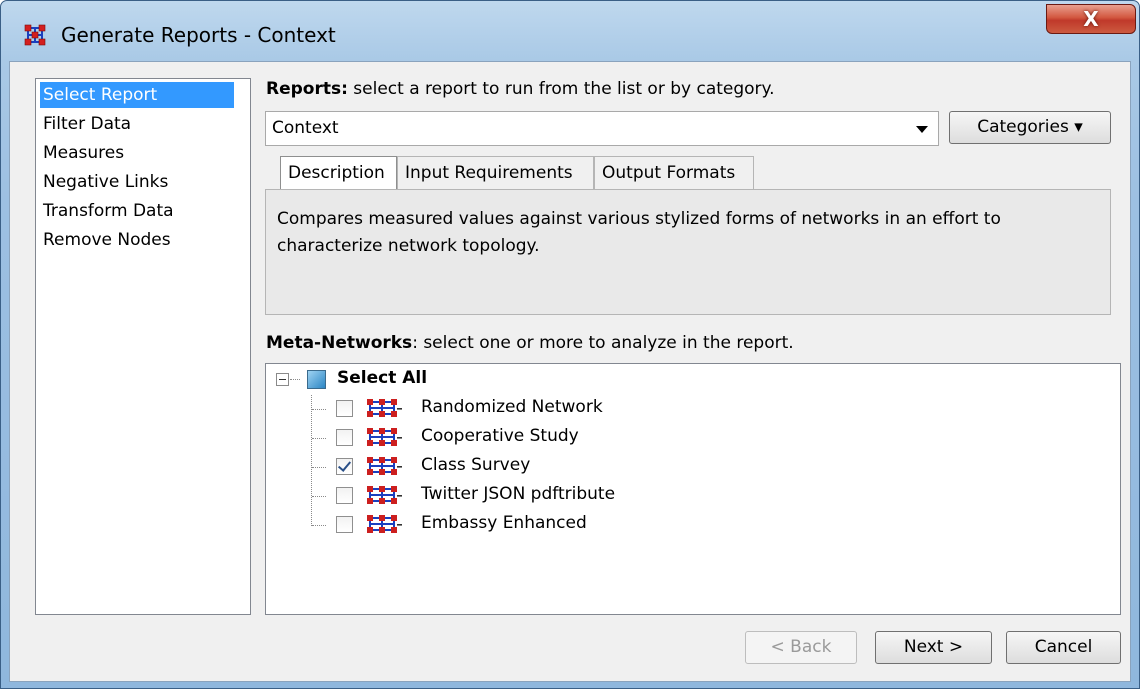 This screenshot has width=1140, height=689. What do you see at coordinates (282, 379) in the screenshot?
I see `collapse-minus-icon` at bounding box center [282, 379].